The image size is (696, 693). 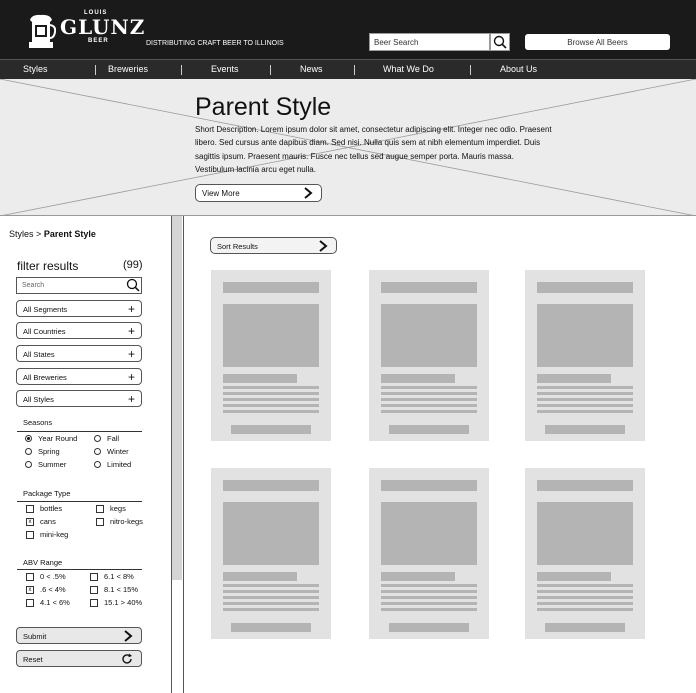 I want to click on breadcrumb: Styles > Parent Style, so click(x=52, y=234).